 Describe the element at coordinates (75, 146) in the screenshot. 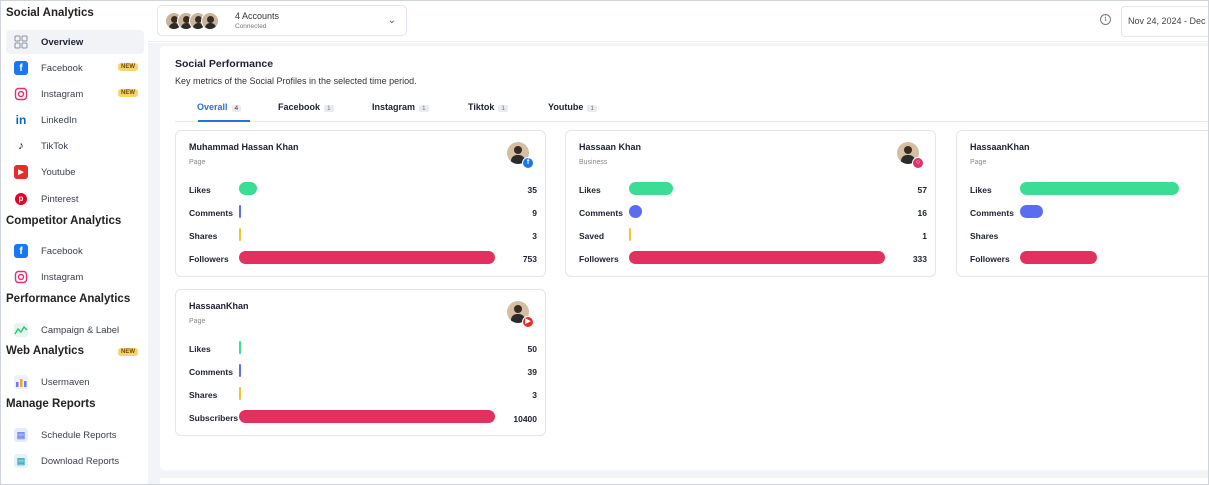

I see `sidebar-item-tiktok: ♪ TikTok` at that location.